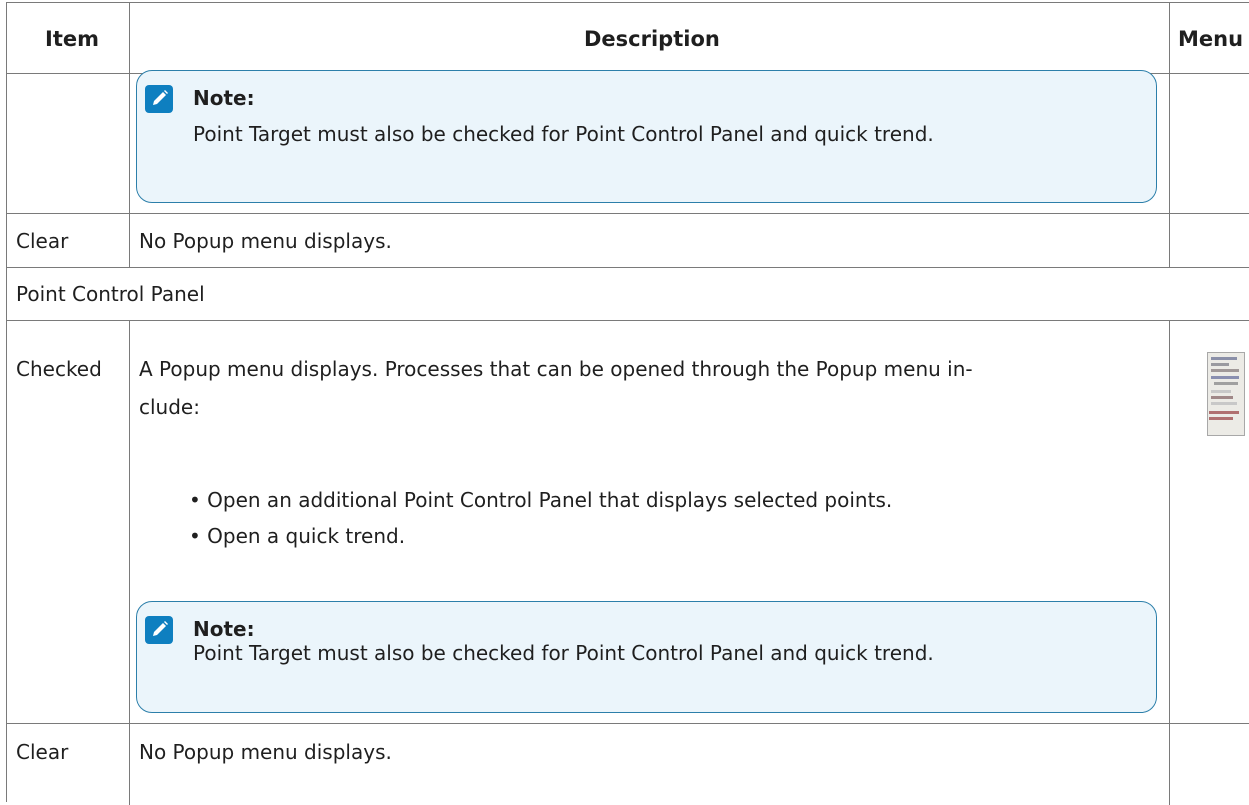  Describe the element at coordinates (652, 39) in the screenshot. I see `column-header-description: Description` at that location.